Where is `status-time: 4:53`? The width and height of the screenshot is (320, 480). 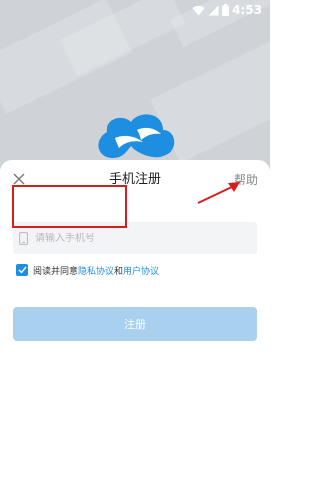 status-time: 4:53 is located at coordinates (247, 10).